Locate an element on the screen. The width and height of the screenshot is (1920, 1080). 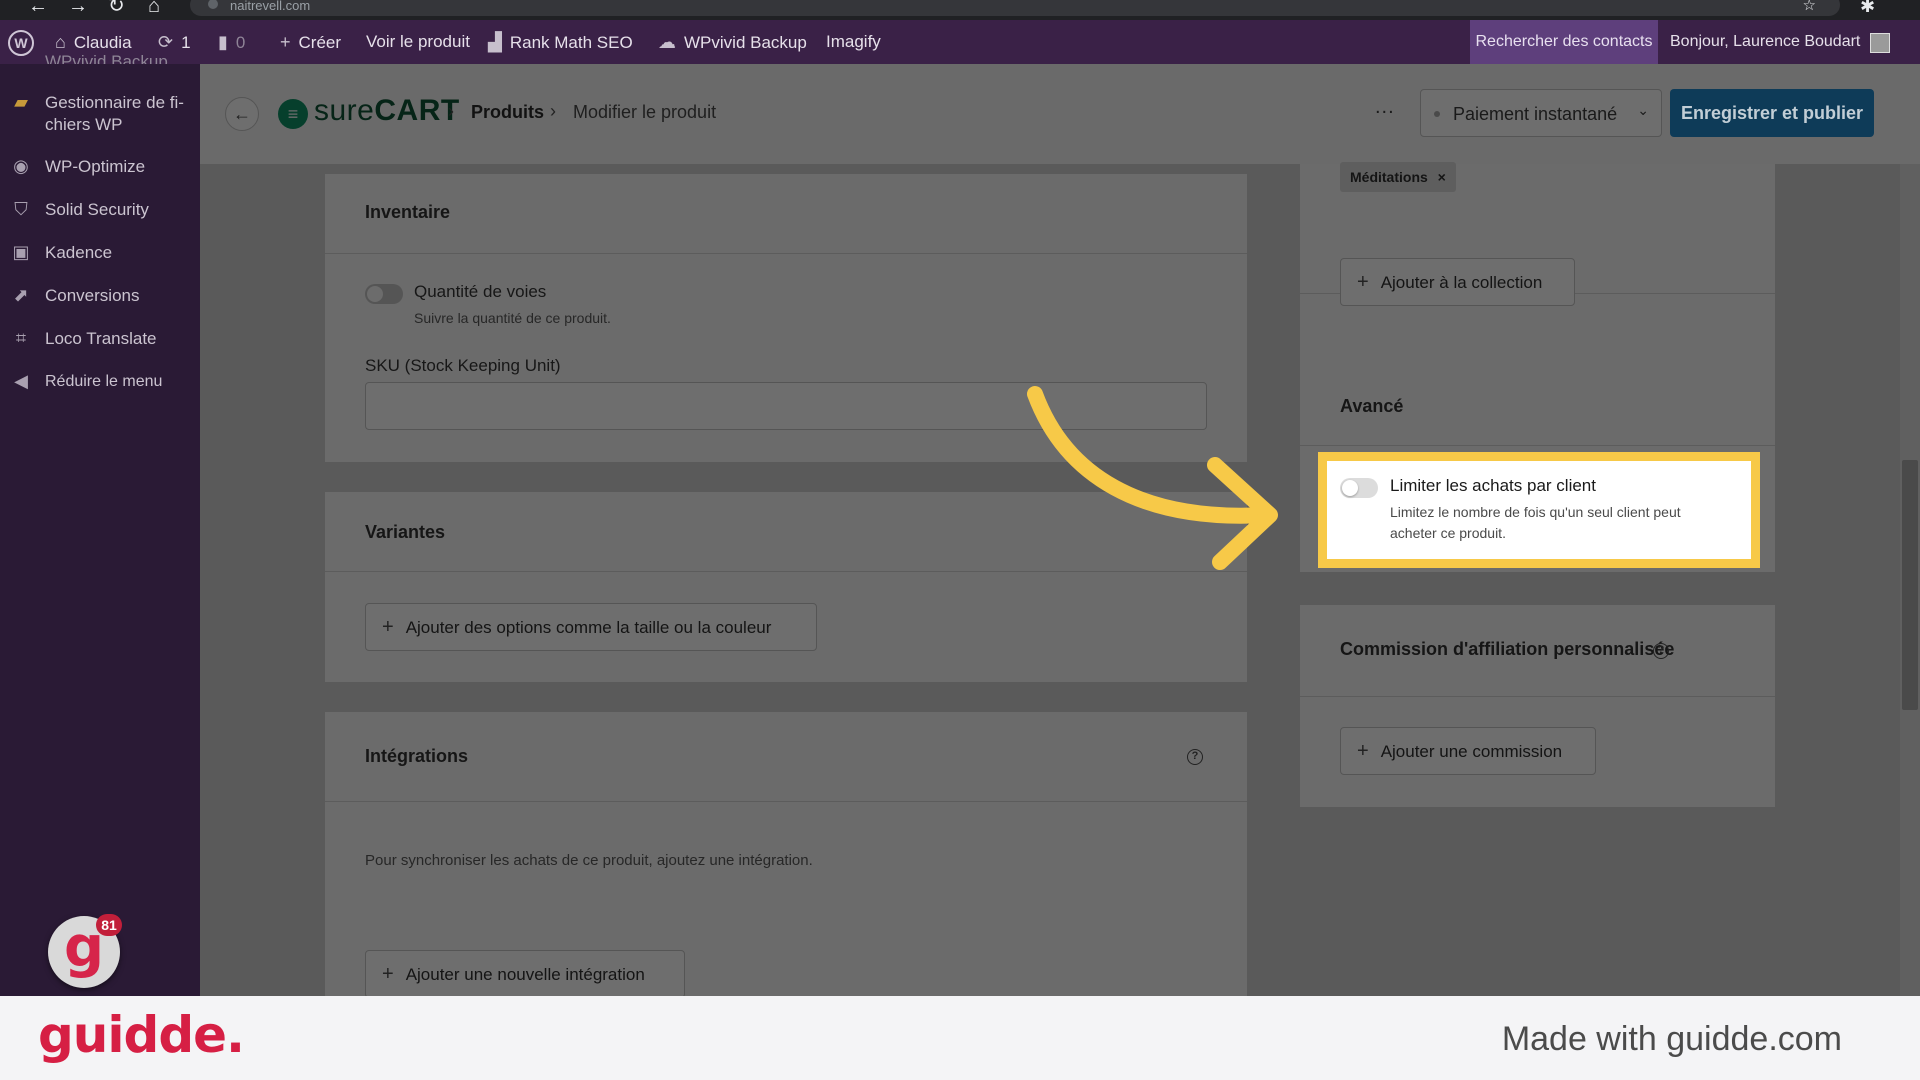
sidebar-item-loco-translate: ⌗ Loco Translate is located at coordinates (100, 340).